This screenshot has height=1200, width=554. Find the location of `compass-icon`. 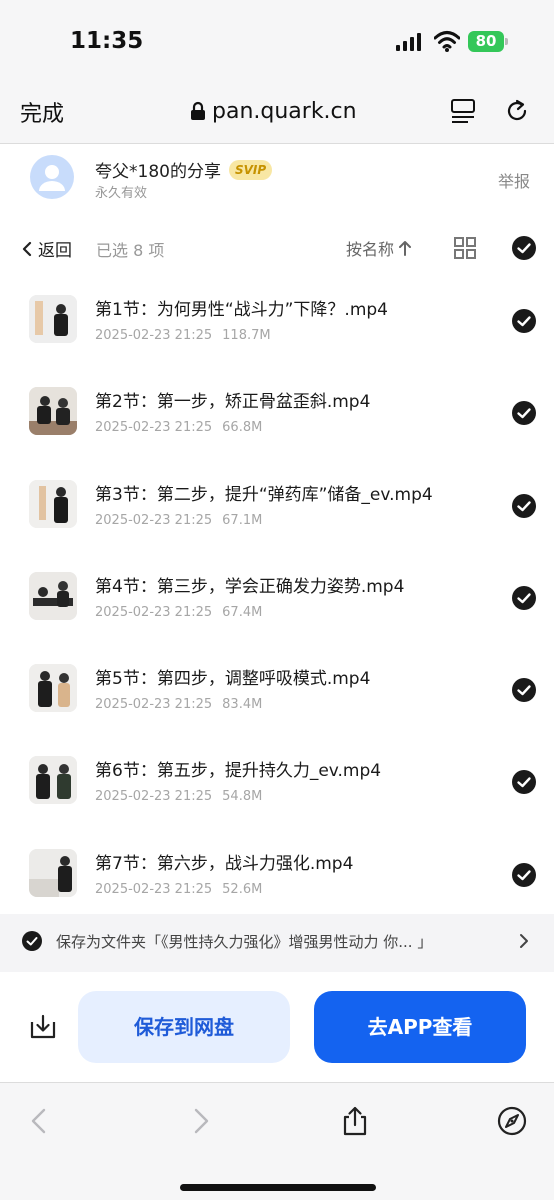

compass-icon is located at coordinates (512, 1121).